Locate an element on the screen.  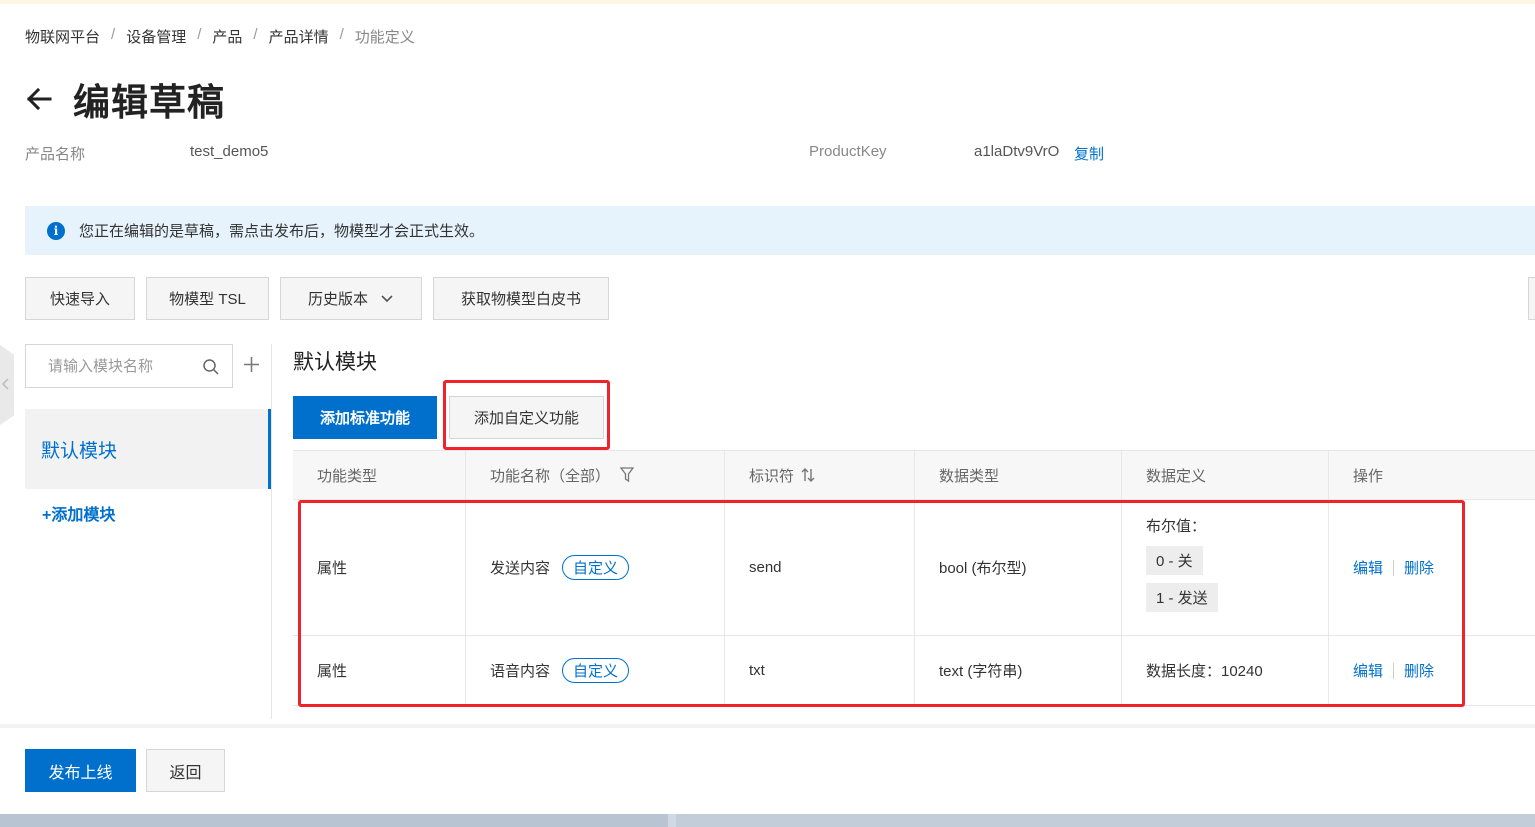
arrow-left-icon is located at coordinates (39, 99).